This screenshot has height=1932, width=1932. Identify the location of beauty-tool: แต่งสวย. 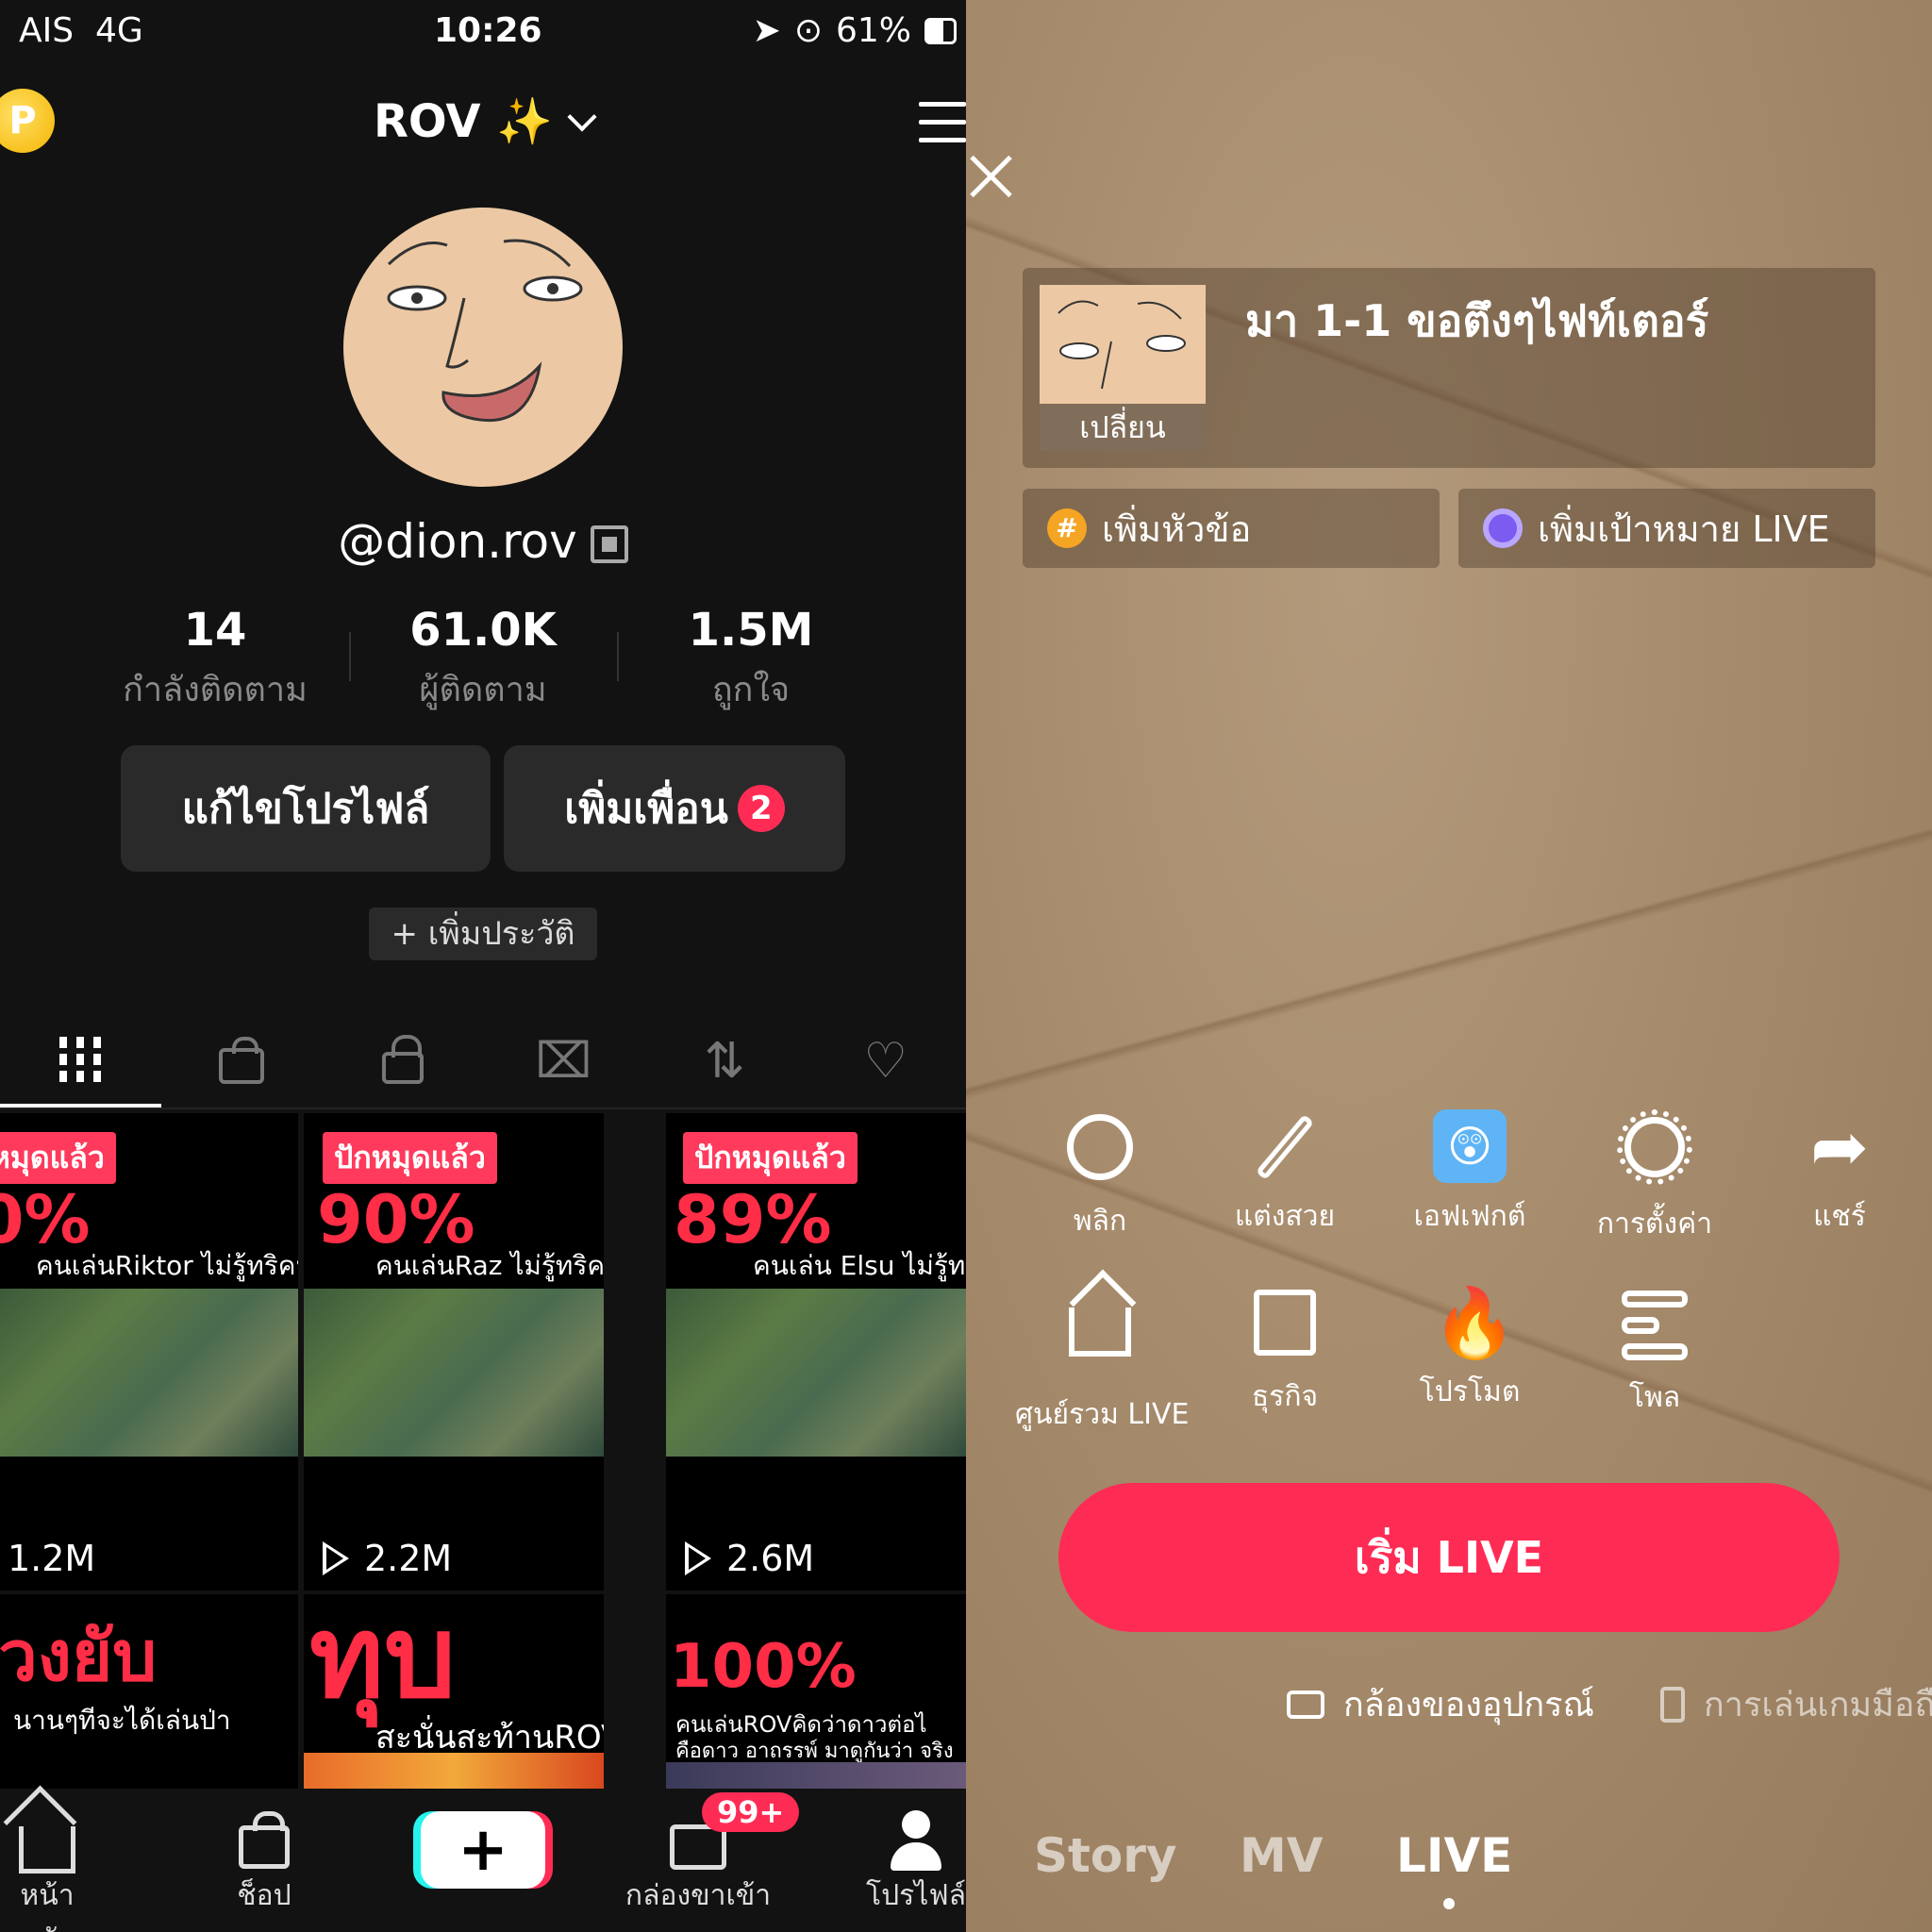
(1285, 1174).